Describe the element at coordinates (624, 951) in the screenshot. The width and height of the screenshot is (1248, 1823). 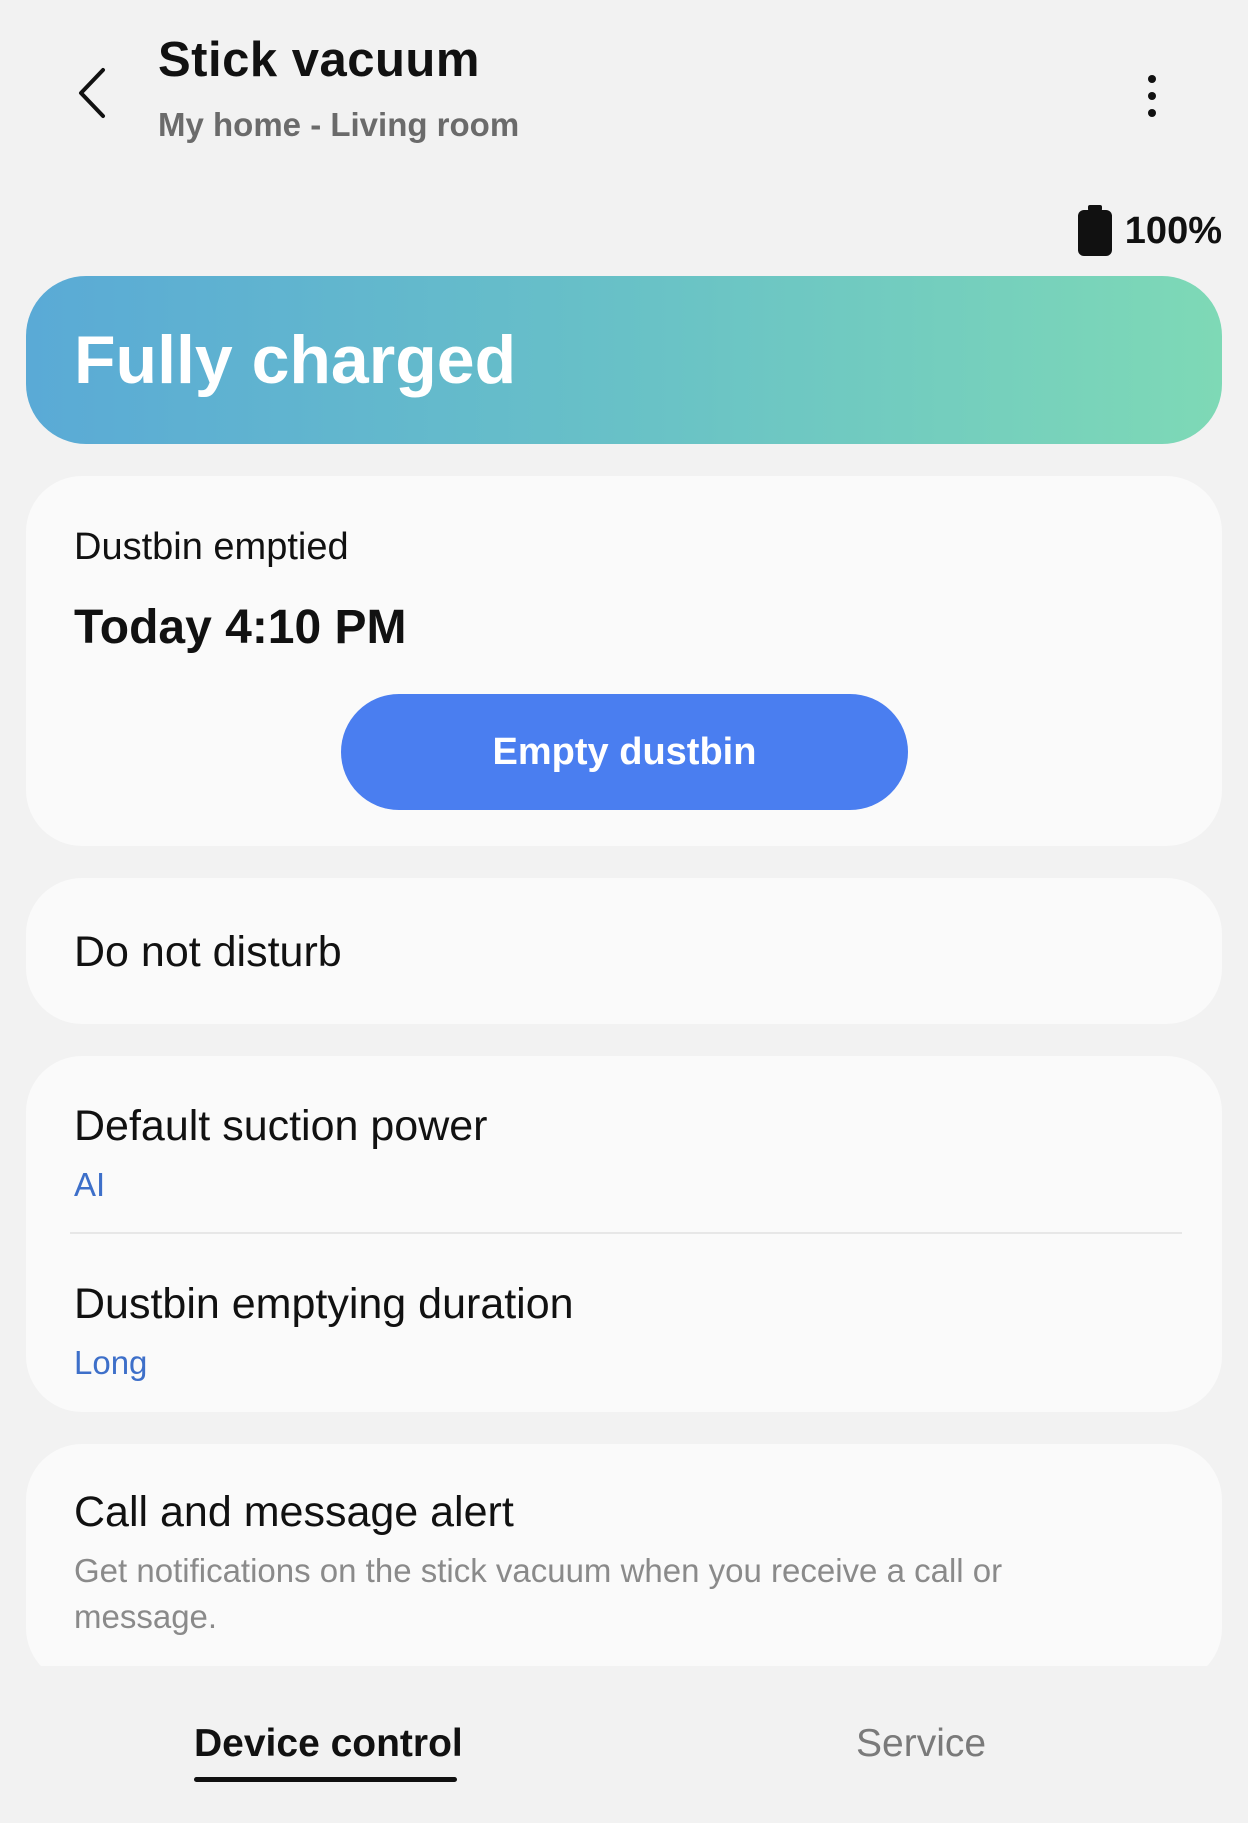
I see `do-not-disturb-card: Do not disturb` at that location.